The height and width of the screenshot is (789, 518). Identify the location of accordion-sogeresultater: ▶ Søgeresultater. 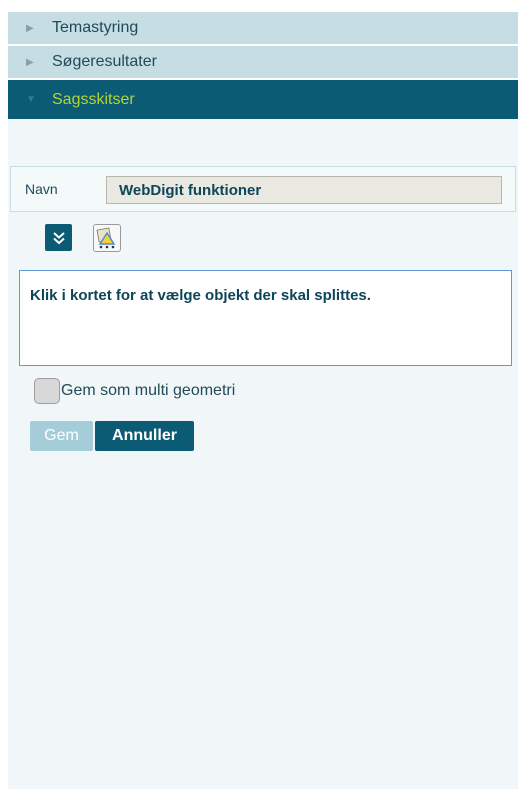
(263, 63).